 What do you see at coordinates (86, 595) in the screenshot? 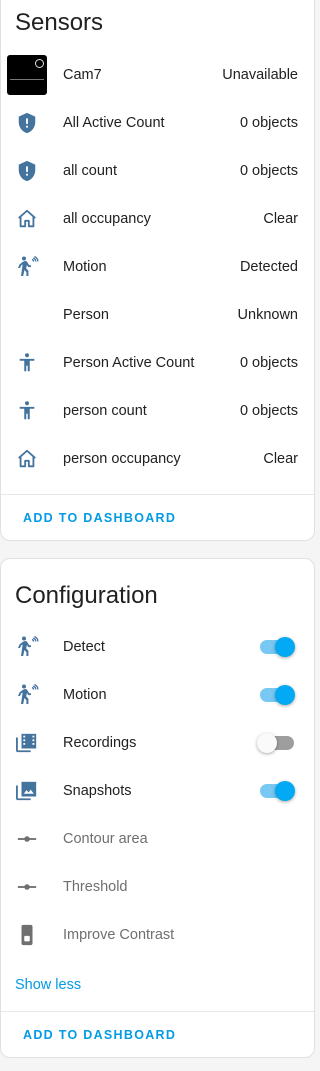
I see `configuration-title: Configuration` at bounding box center [86, 595].